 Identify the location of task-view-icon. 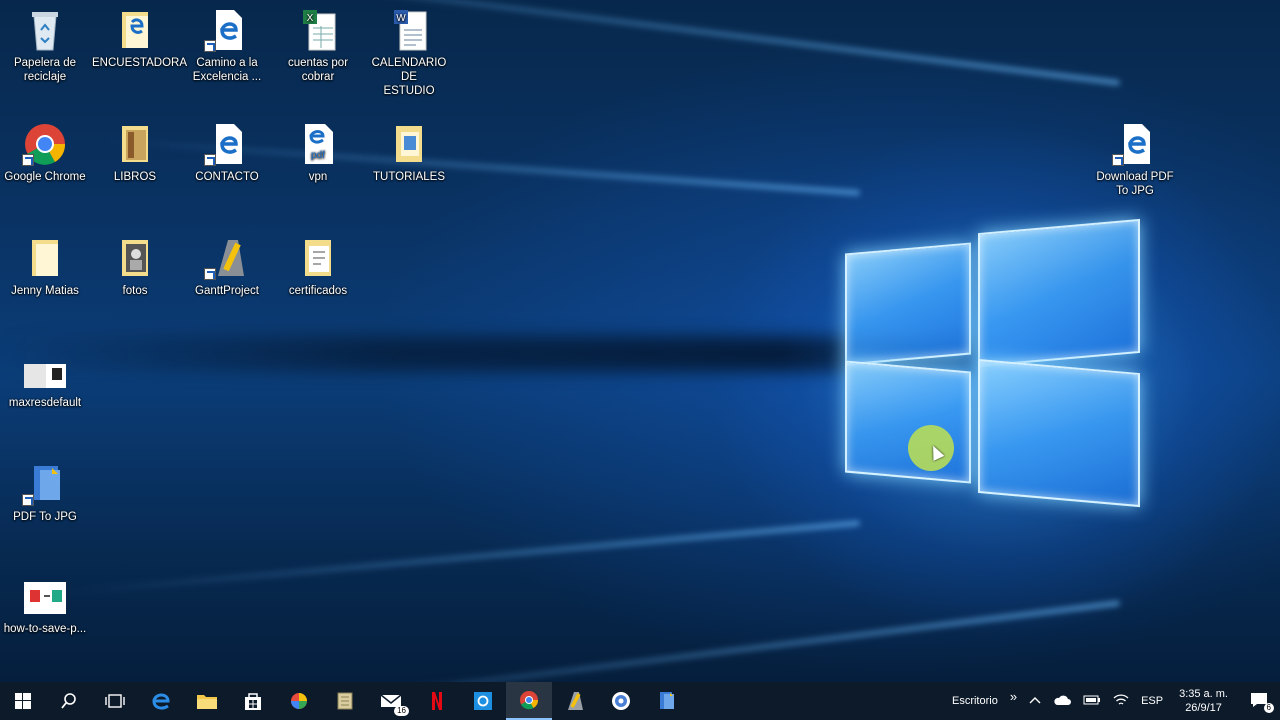
(115, 701).